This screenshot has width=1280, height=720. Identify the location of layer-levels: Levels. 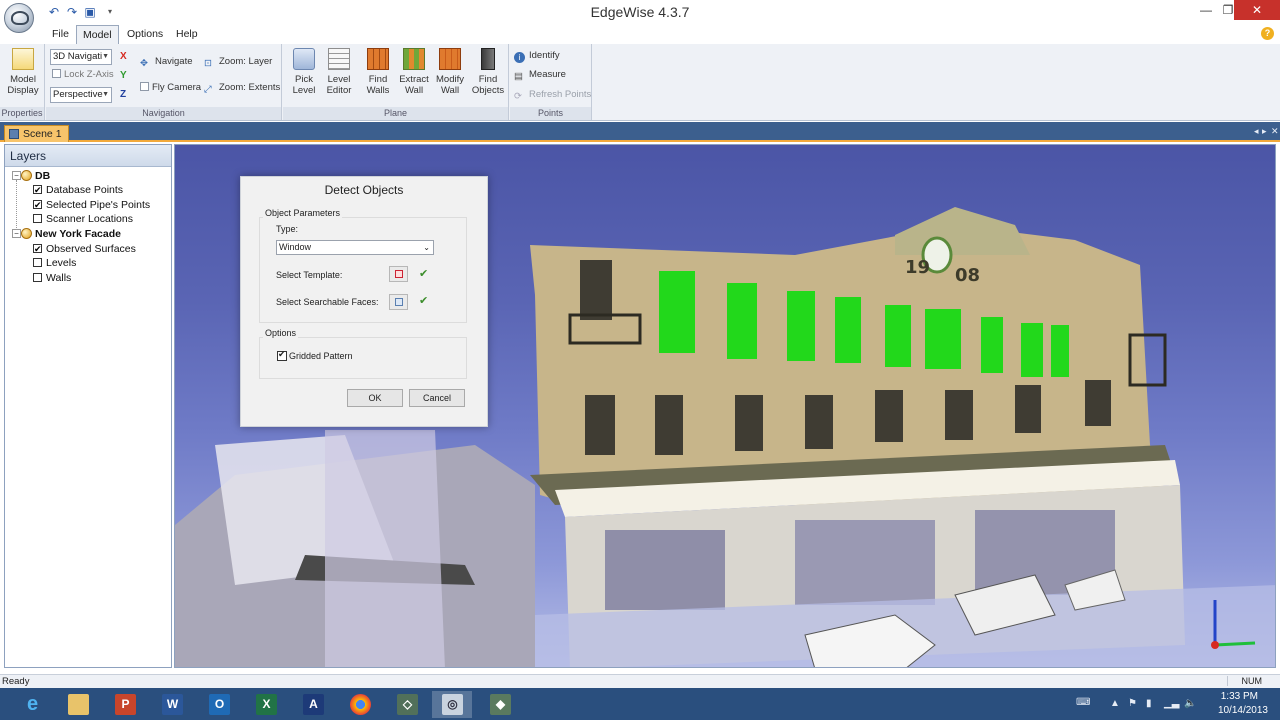
(54, 263).